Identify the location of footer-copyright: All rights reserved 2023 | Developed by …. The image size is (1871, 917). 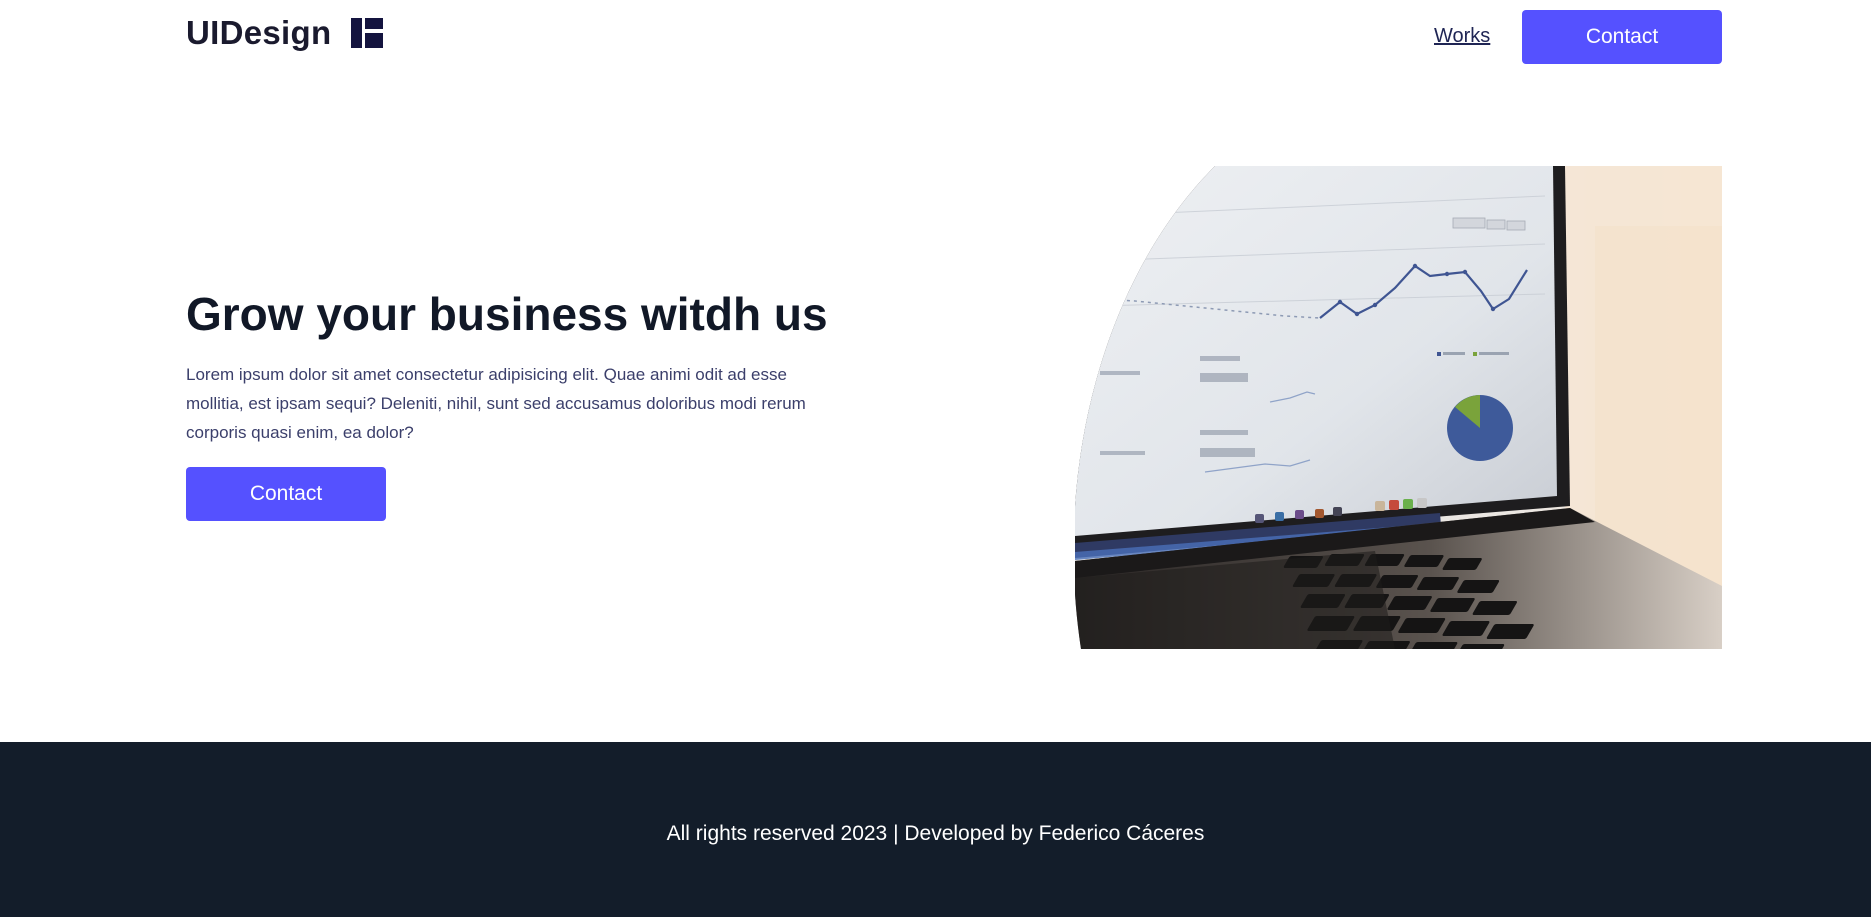
(935, 833).